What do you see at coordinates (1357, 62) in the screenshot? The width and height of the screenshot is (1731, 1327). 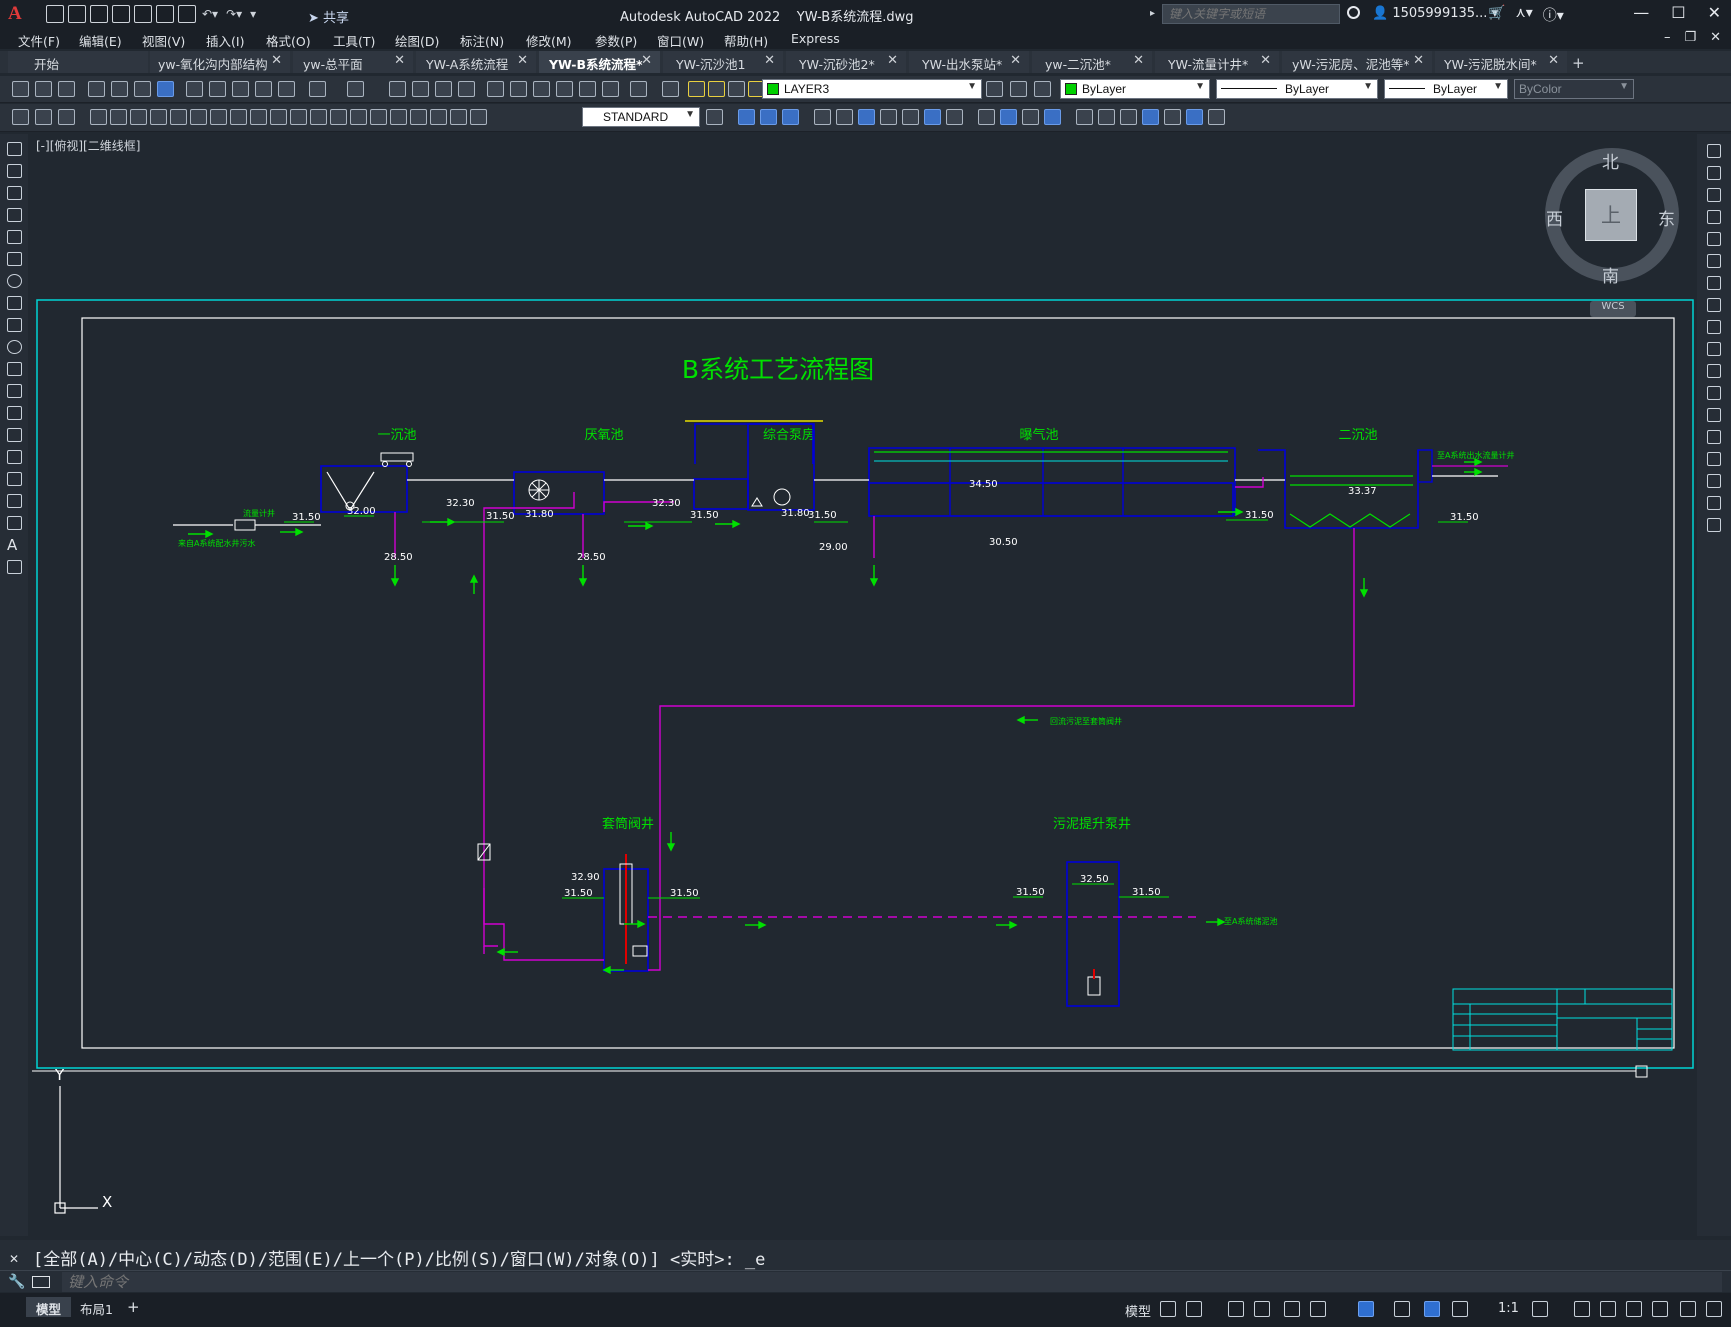 I see `tab-yw-sludge-house: yW-污泥房、泥池等* ✕` at bounding box center [1357, 62].